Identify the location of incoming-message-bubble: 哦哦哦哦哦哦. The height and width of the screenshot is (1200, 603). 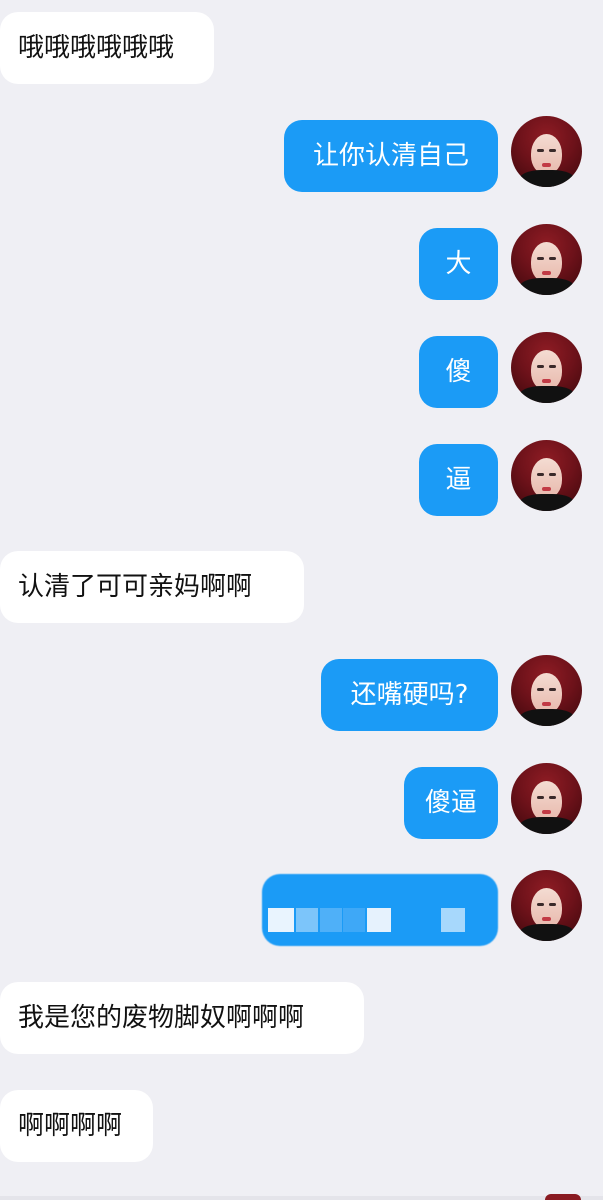
(107, 48).